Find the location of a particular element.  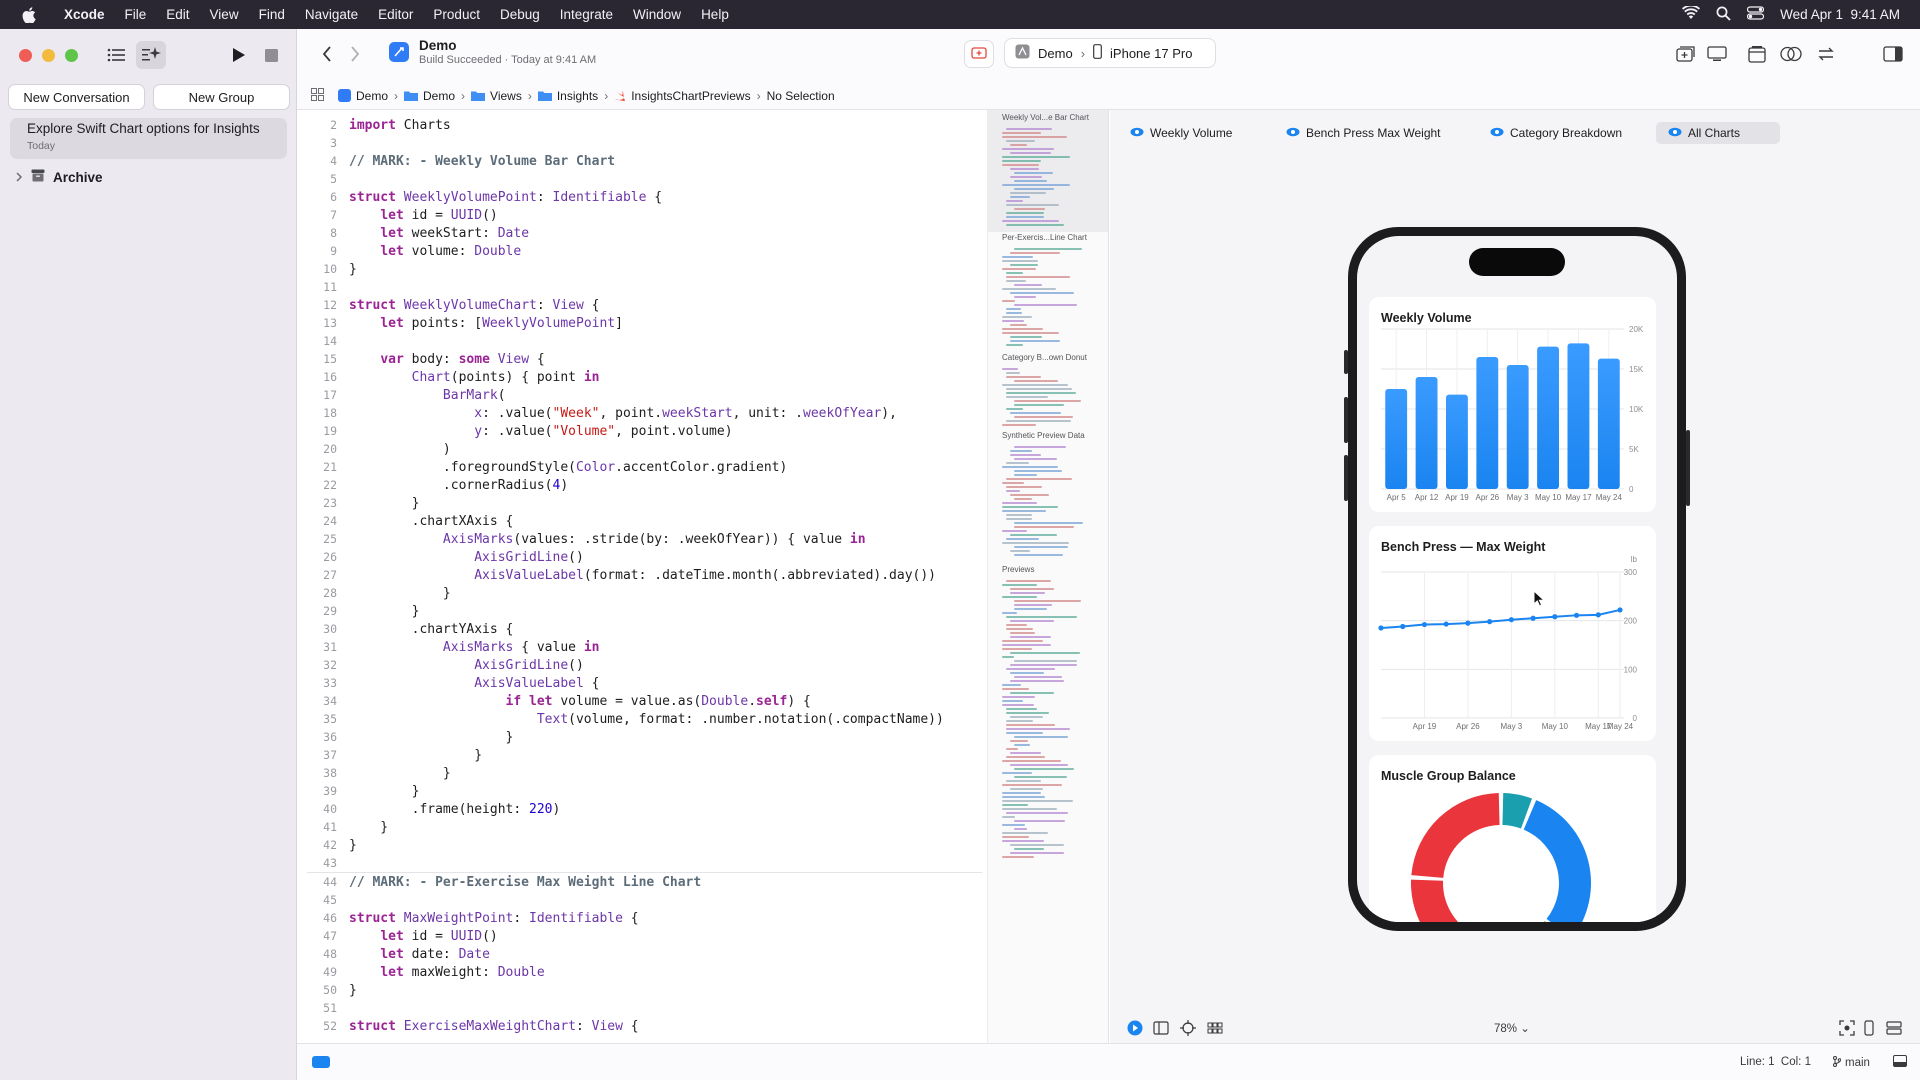

breadcrumb-folder-insights: Insights is located at coordinates (567, 96).